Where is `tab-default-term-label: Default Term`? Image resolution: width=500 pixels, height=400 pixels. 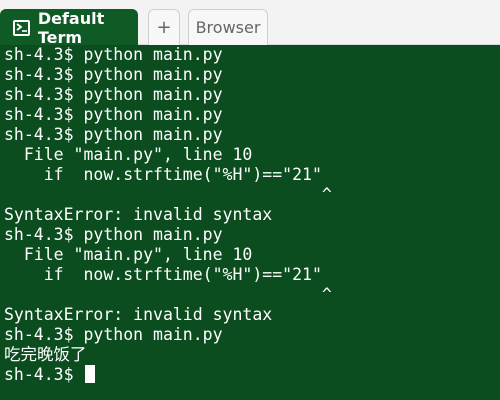 tab-default-term-label: Default Term is located at coordinates (71, 27).